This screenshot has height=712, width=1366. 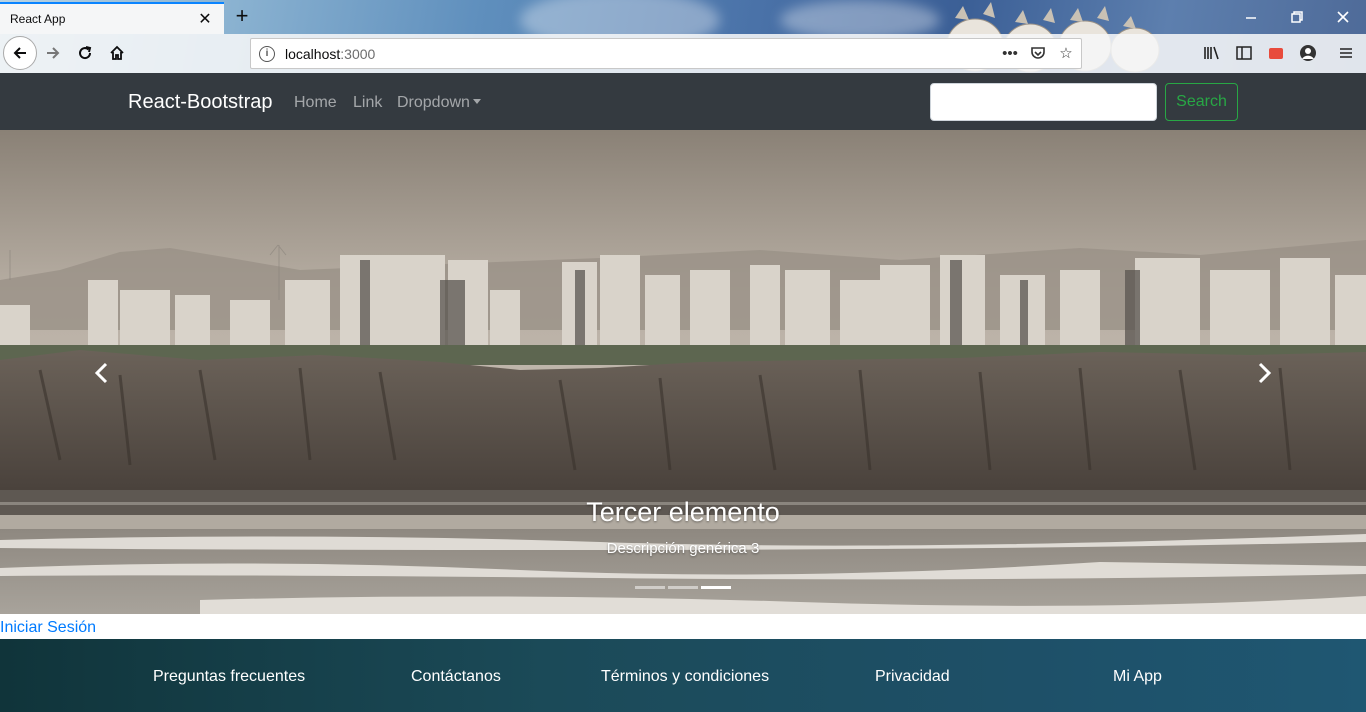 What do you see at coordinates (1212, 53) in the screenshot?
I see `library-icon` at bounding box center [1212, 53].